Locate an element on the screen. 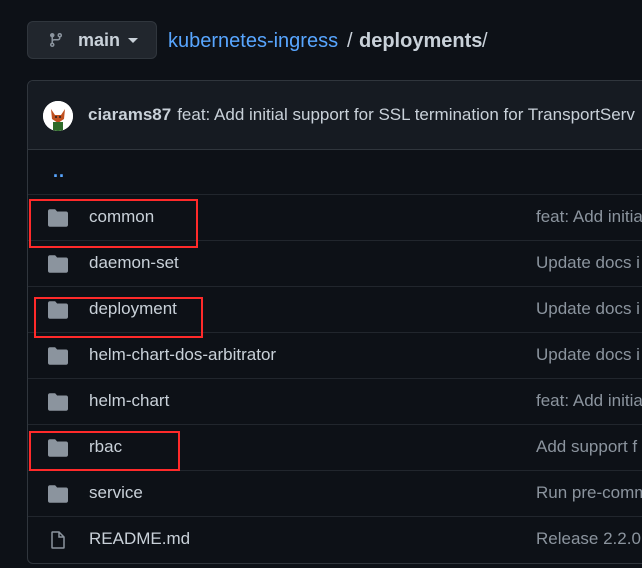 This screenshot has width=642, height=568. branch-selector-button: main is located at coordinates (92, 40).